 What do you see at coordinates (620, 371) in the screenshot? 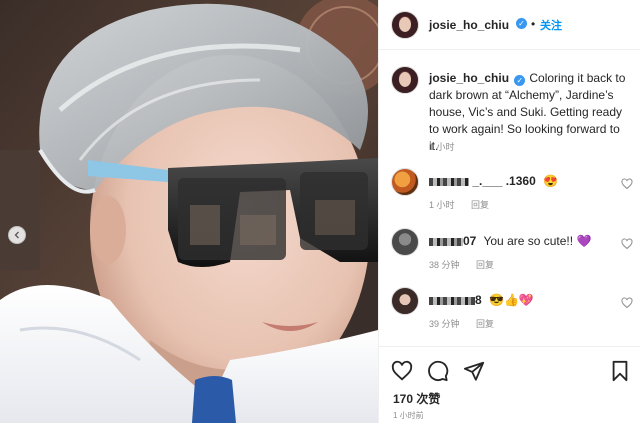
I see `bookmark-icon` at bounding box center [620, 371].